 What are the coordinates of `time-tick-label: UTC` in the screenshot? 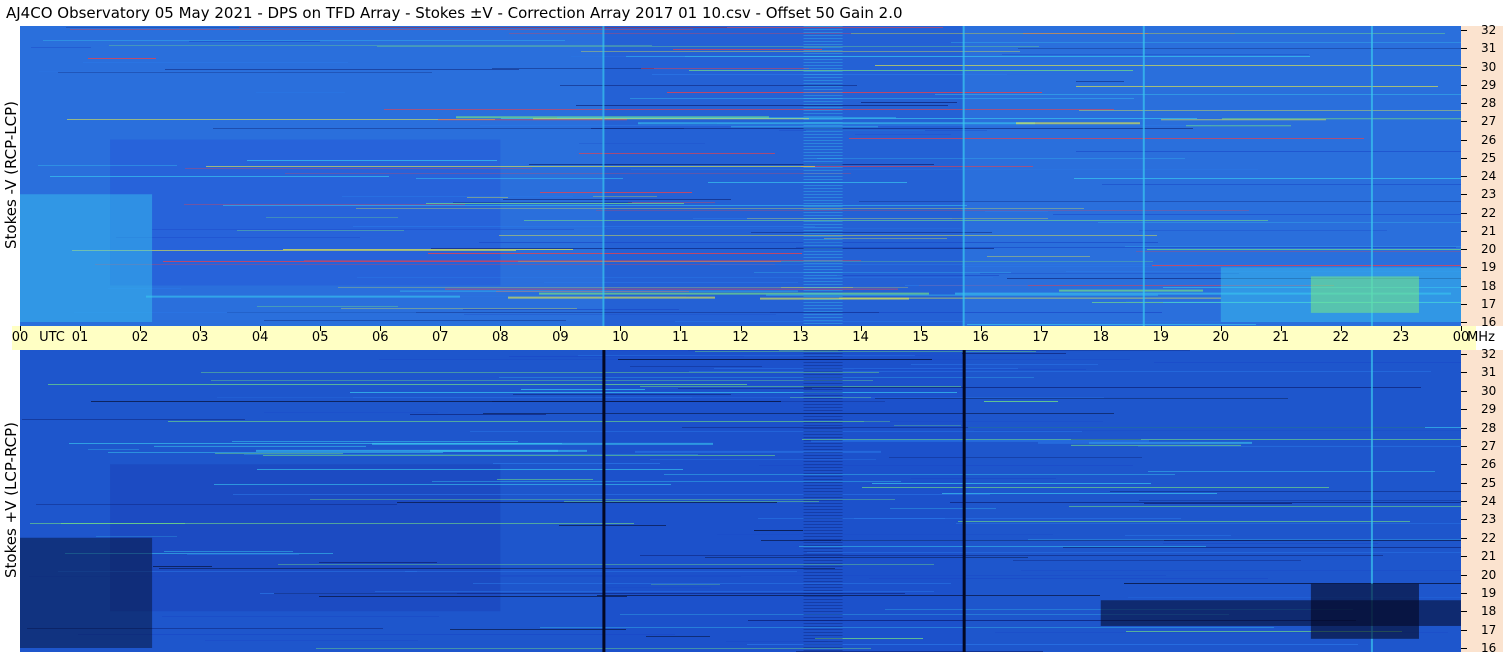 It's located at (52, 337).